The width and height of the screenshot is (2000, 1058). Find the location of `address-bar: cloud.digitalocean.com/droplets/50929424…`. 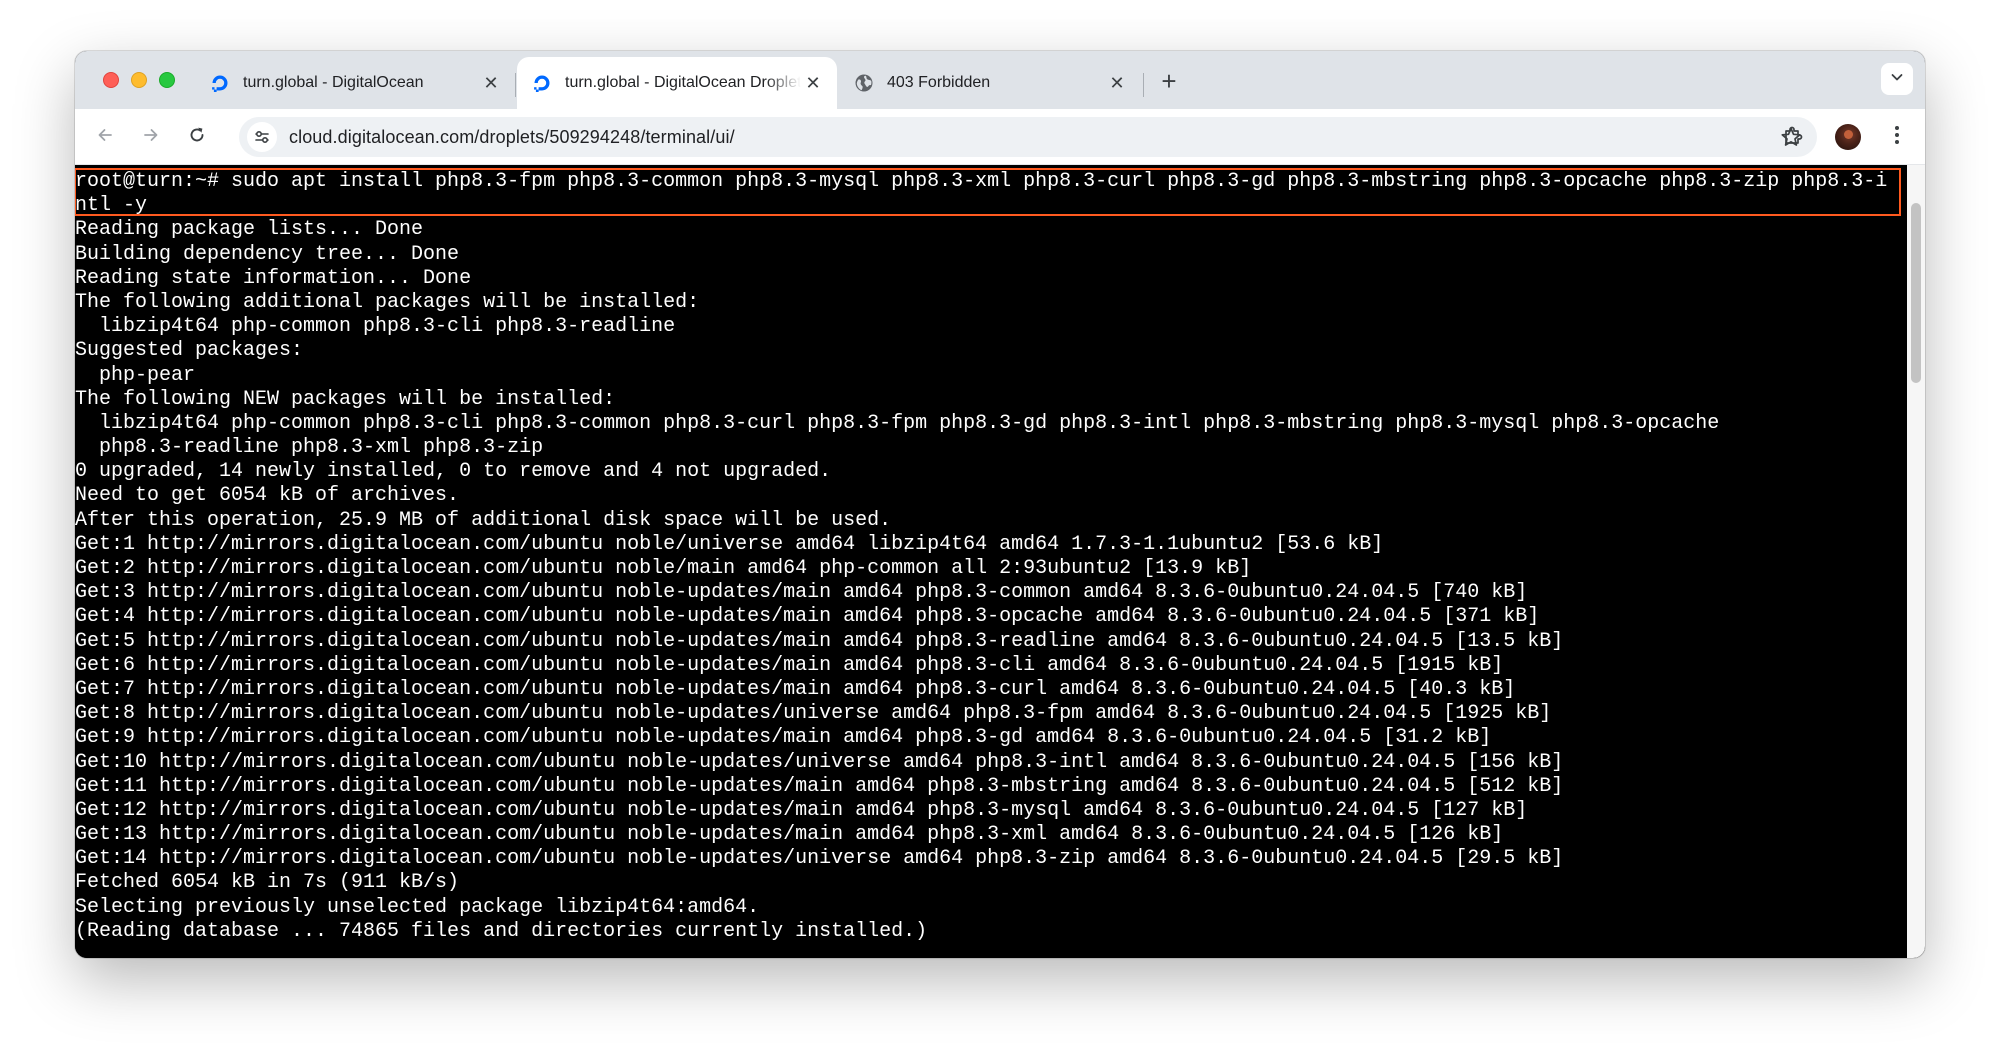

address-bar: cloud.digitalocean.com/droplets/50929424… is located at coordinates (1028, 137).